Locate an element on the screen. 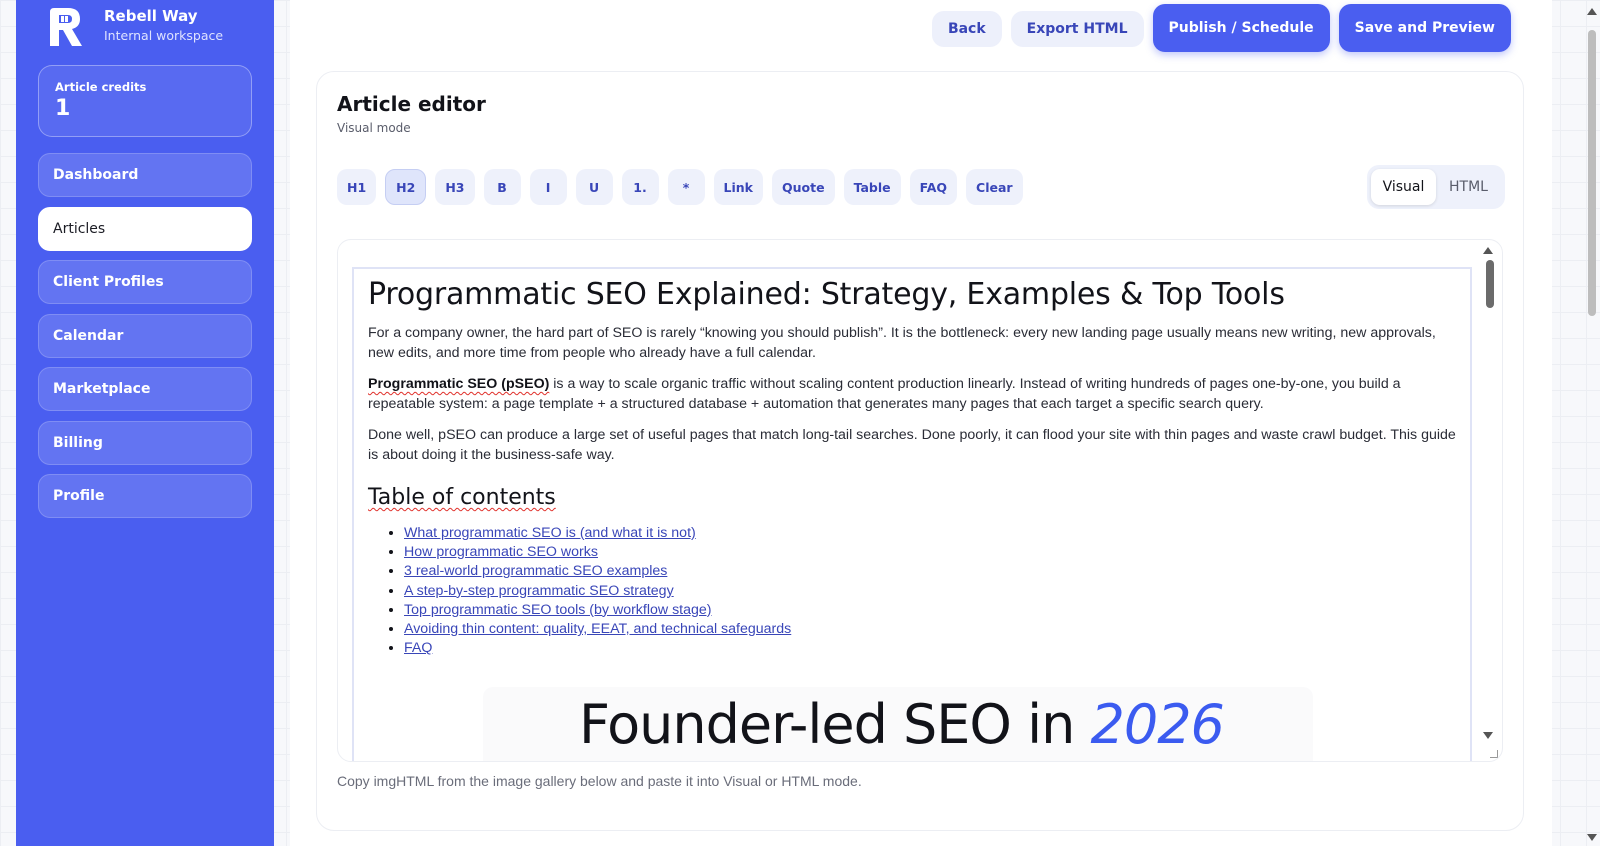 The height and width of the screenshot is (846, 1600). article-credits-card: Article credits 1 is located at coordinates (145, 101).